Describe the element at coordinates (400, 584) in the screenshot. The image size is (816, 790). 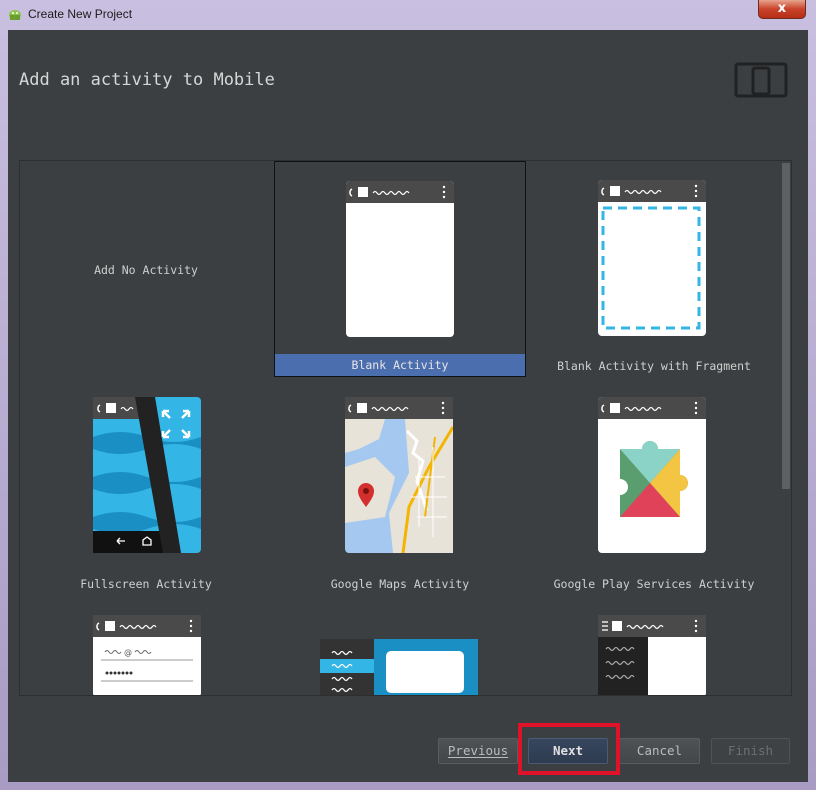
I see `tile-label: Google Maps Activity` at that location.